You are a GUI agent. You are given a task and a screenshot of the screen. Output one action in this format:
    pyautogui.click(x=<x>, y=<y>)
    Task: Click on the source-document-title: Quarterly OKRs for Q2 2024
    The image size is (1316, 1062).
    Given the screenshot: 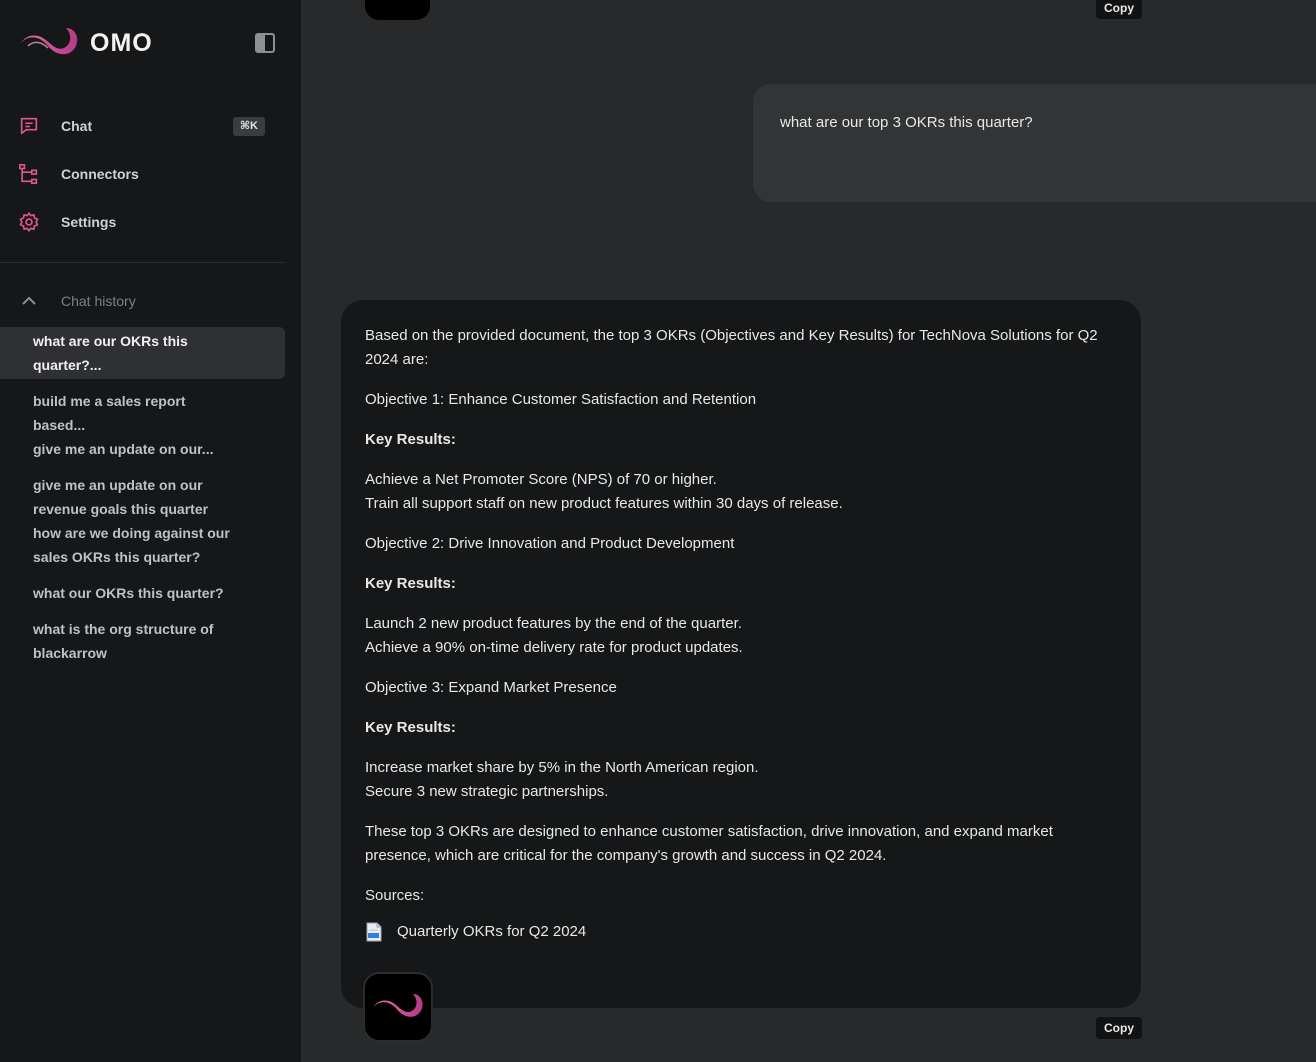 What is the action you would take?
    pyautogui.click(x=492, y=931)
    